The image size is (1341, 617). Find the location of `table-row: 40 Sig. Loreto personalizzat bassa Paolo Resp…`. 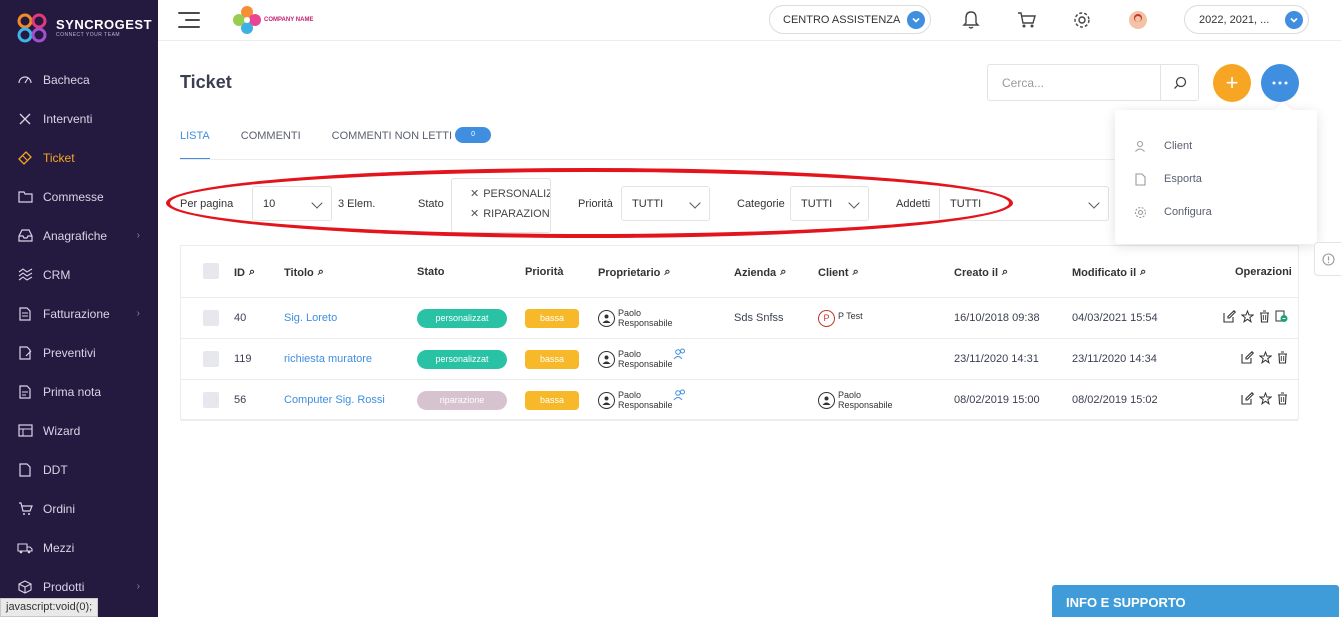

table-row: 40 Sig. Loreto personalizzat bassa Paolo Resp… is located at coordinates (739, 318).